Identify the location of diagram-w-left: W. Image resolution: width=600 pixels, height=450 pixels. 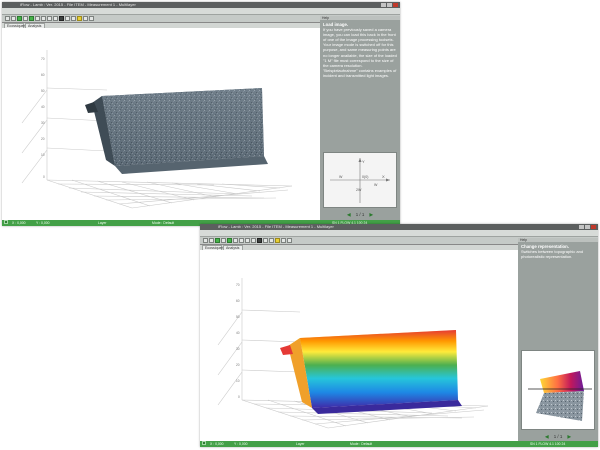
(341, 177).